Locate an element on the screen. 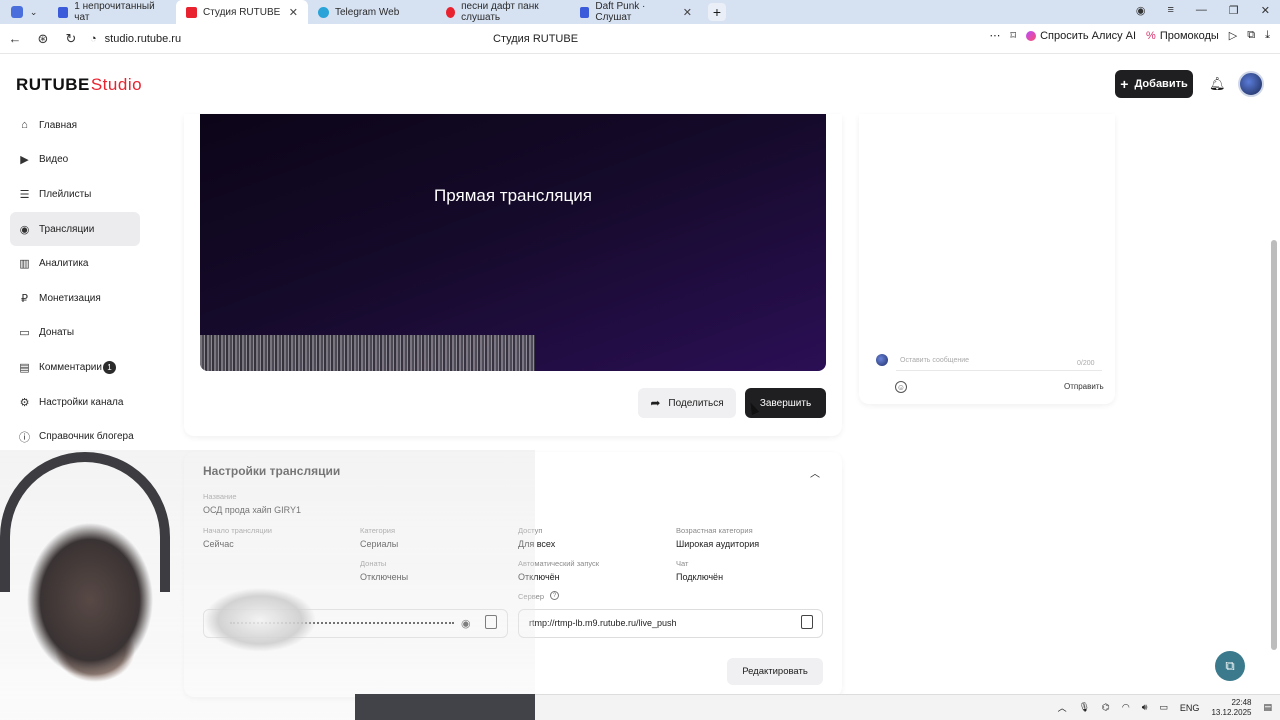 The image size is (1280, 720). tab-label: Daft Punk · Слушат is located at coordinates (620, 12).